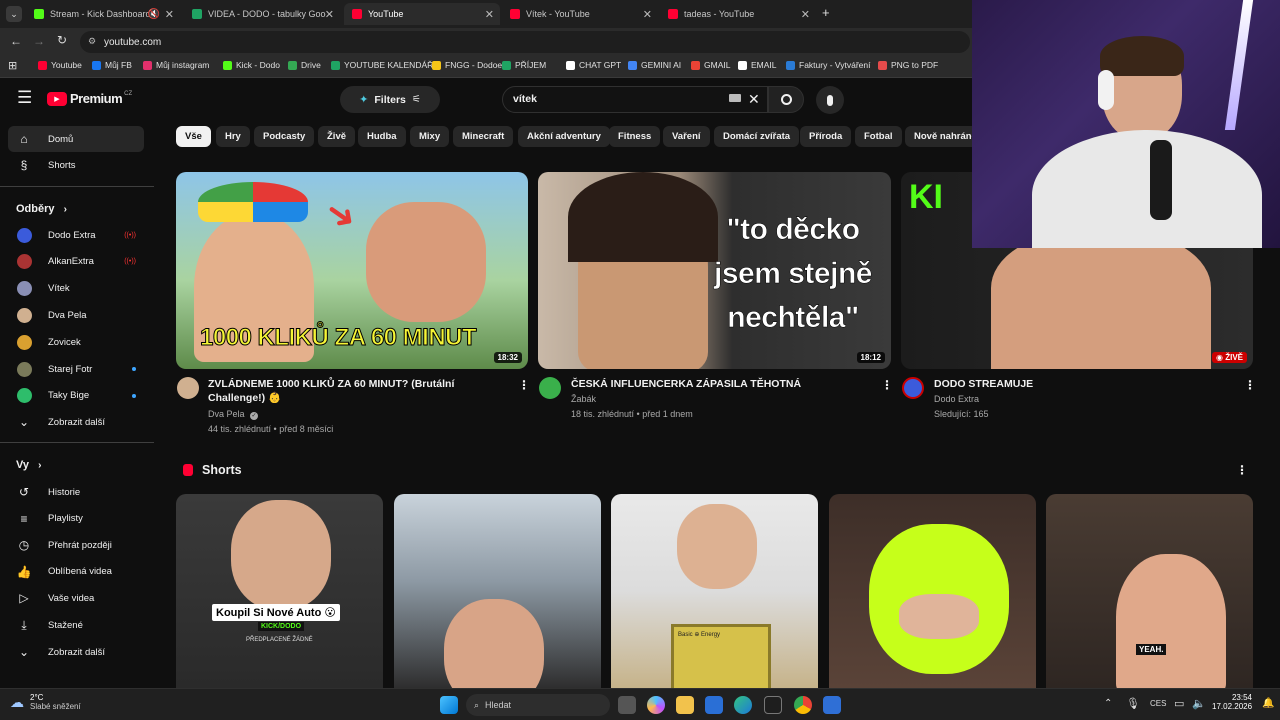 The height and width of the screenshot is (720, 1280). What do you see at coordinates (525, 99) in the screenshot?
I see `search-input: vítek` at bounding box center [525, 99].